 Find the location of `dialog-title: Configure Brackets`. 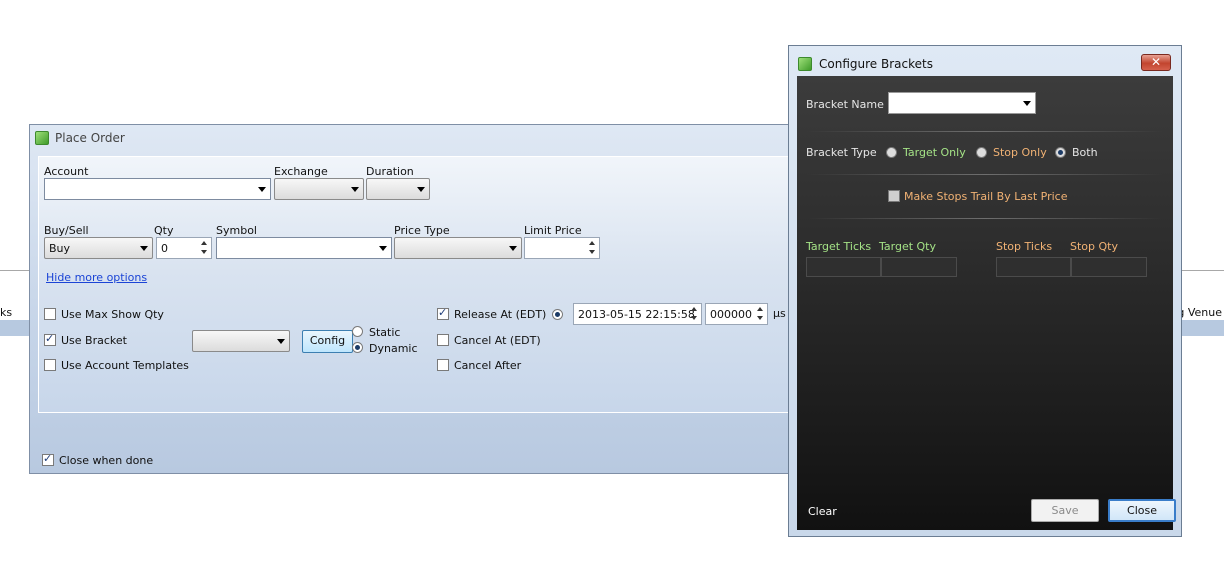

dialog-title: Configure Brackets is located at coordinates (876, 64).